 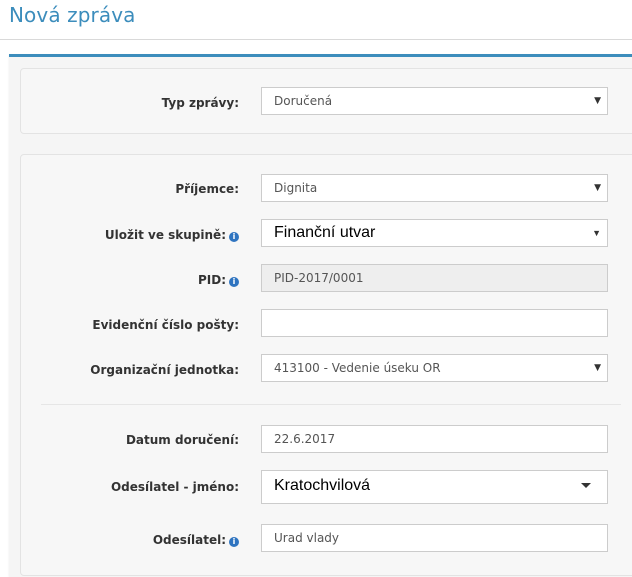 I want to click on organizacni-jednotka-value: 413100 - Vedenie úseku OR, so click(x=357, y=368).